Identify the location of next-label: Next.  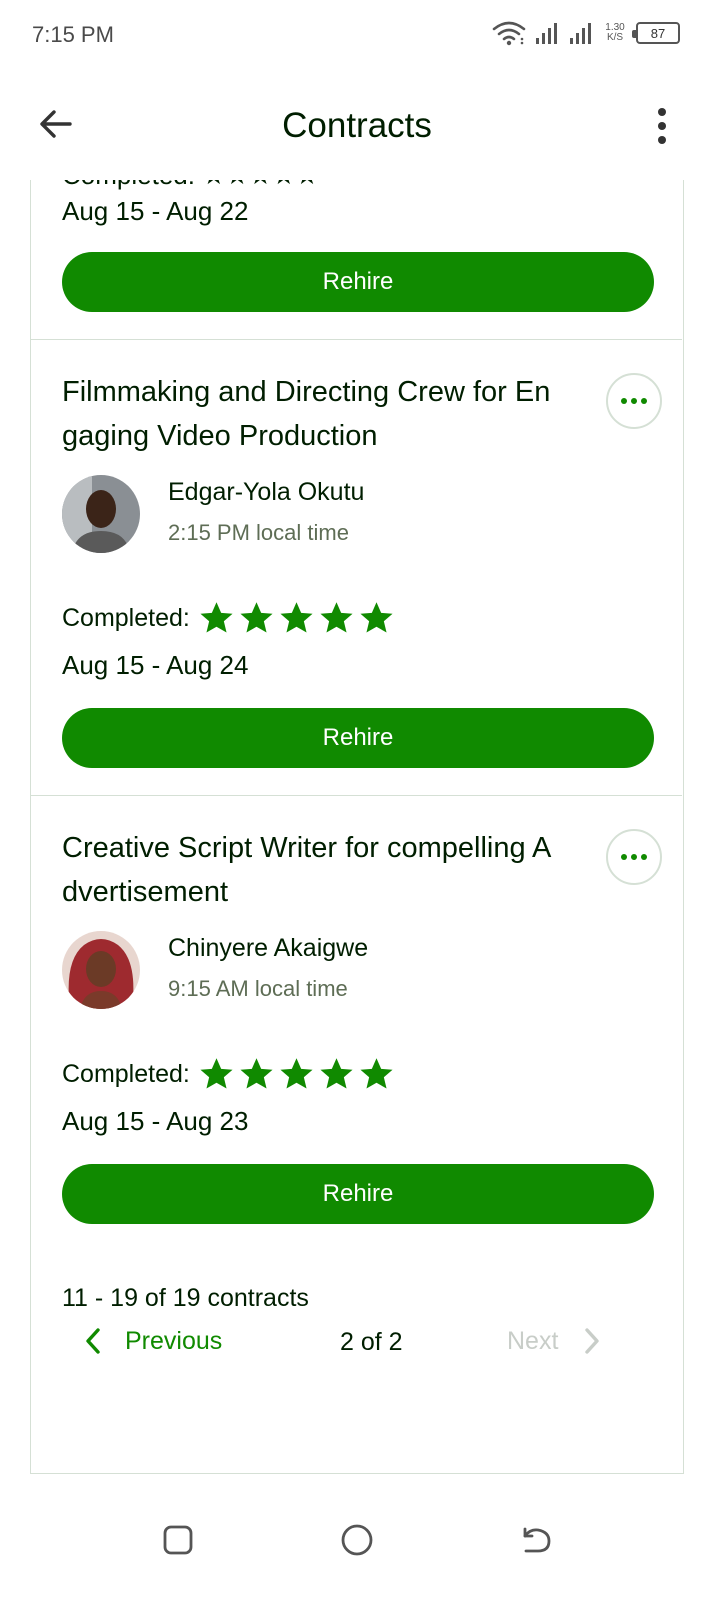
(533, 1340).